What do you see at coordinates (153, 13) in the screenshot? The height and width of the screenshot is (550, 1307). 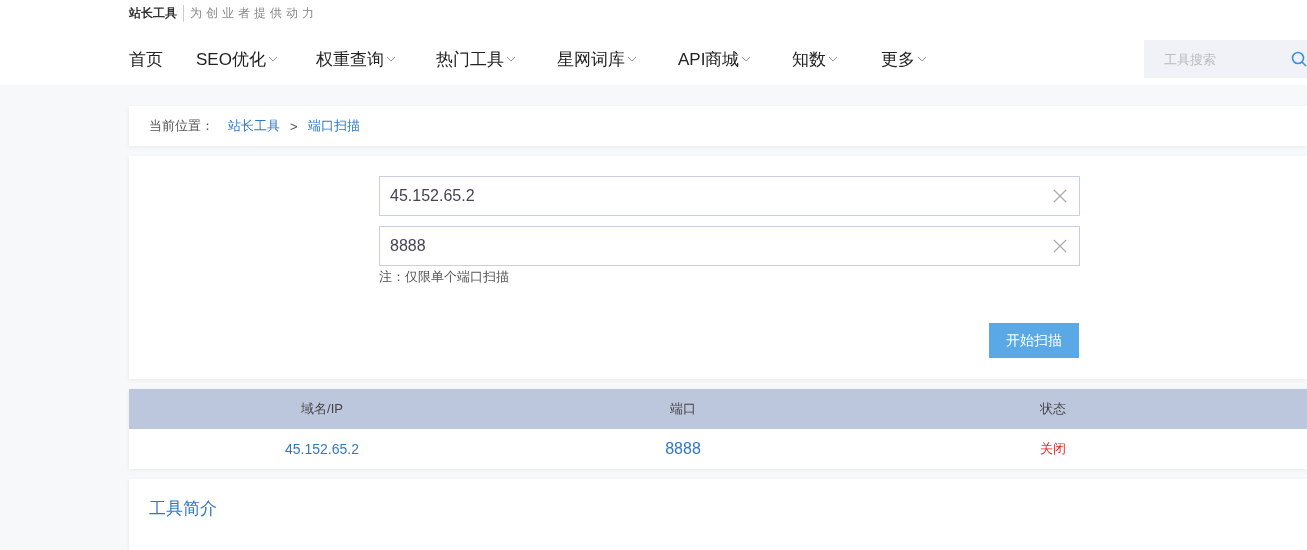 I see `site-logo: 站长工具` at bounding box center [153, 13].